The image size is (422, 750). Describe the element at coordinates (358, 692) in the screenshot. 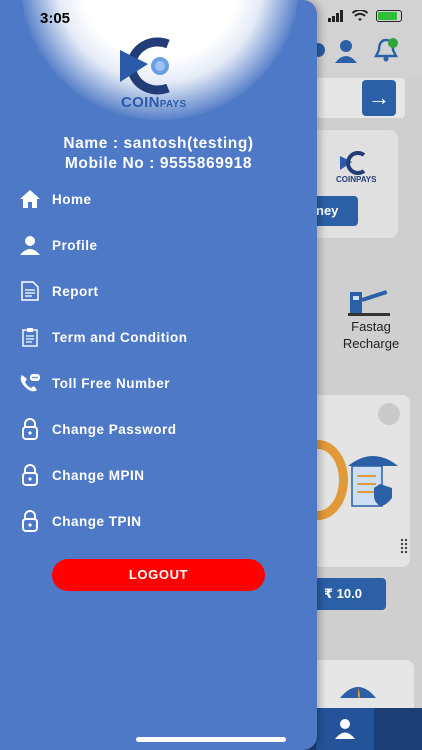

I see `umbrella-icon` at that location.